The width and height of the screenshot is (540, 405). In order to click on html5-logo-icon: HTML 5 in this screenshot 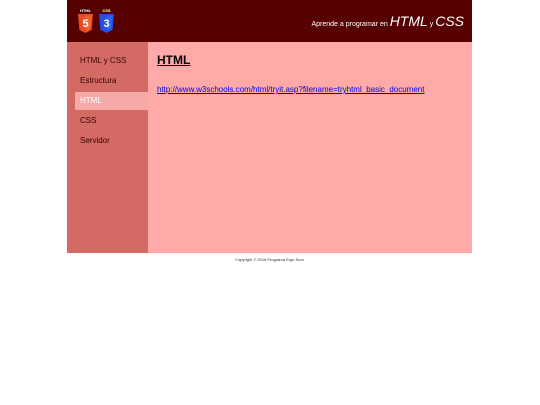, I will do `click(85, 20)`.